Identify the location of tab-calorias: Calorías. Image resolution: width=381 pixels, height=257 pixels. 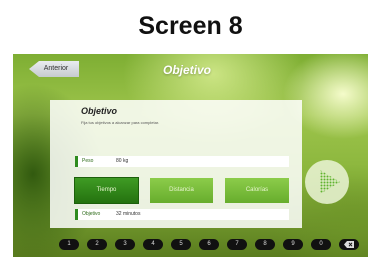
(257, 190).